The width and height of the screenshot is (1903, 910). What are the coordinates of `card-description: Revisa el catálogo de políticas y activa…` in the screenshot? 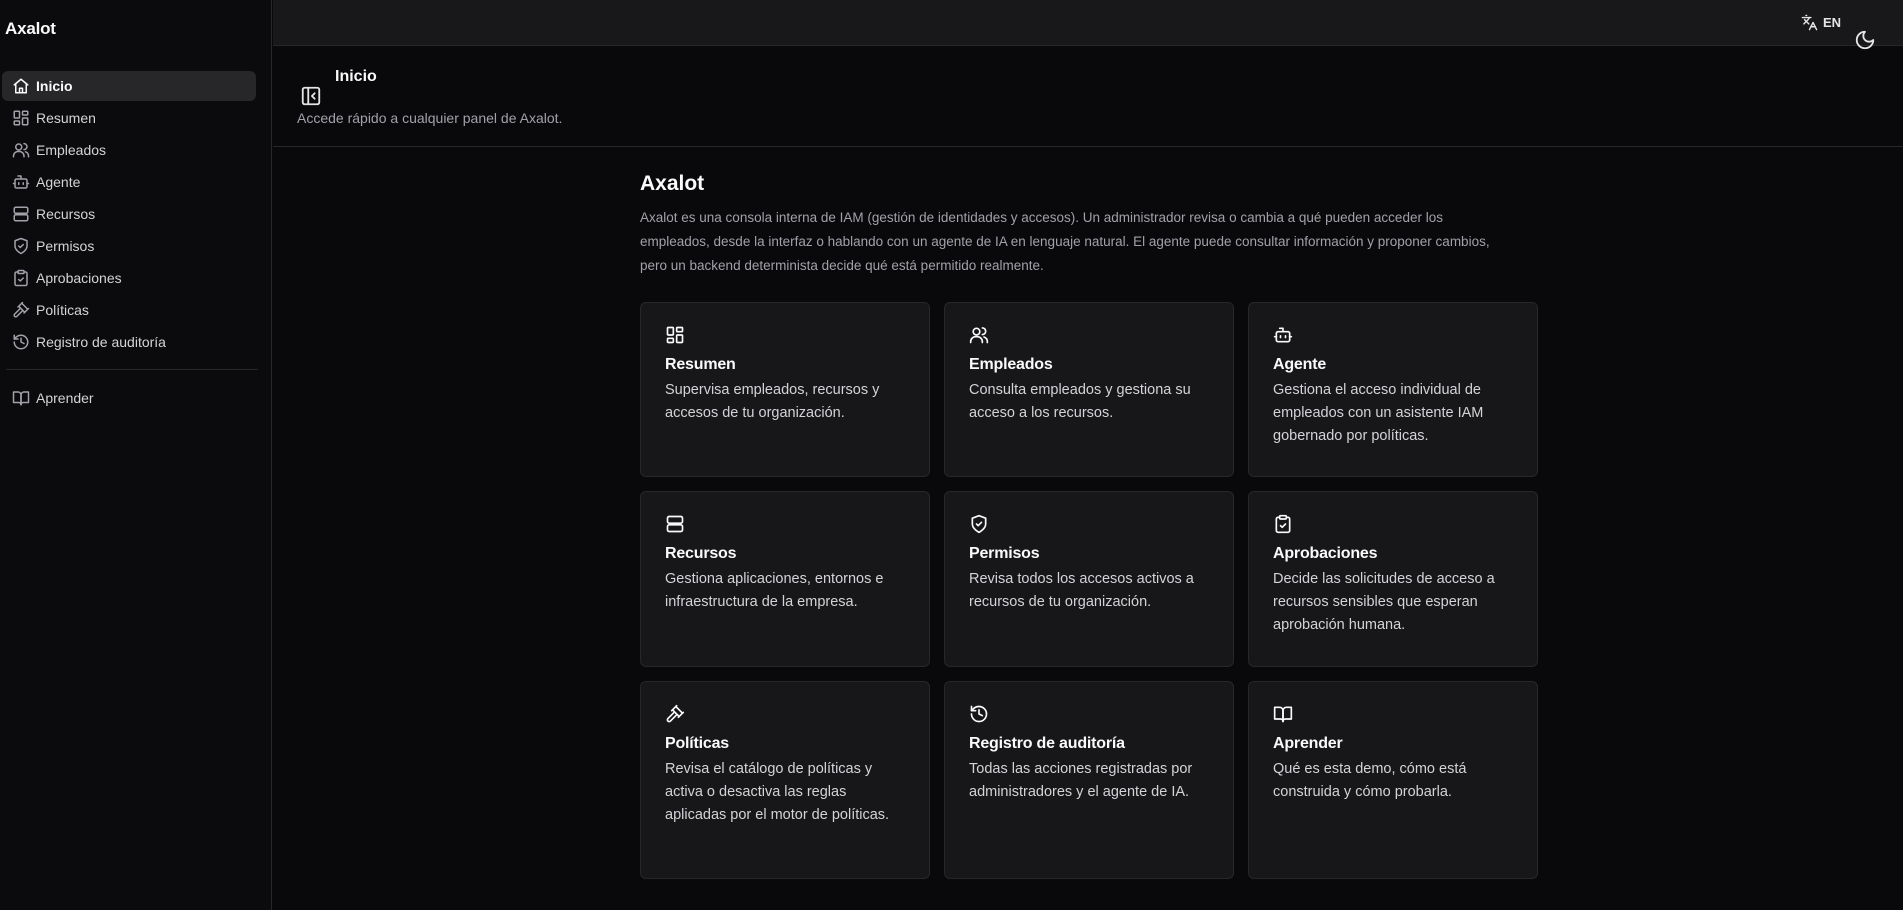 It's located at (777, 792).